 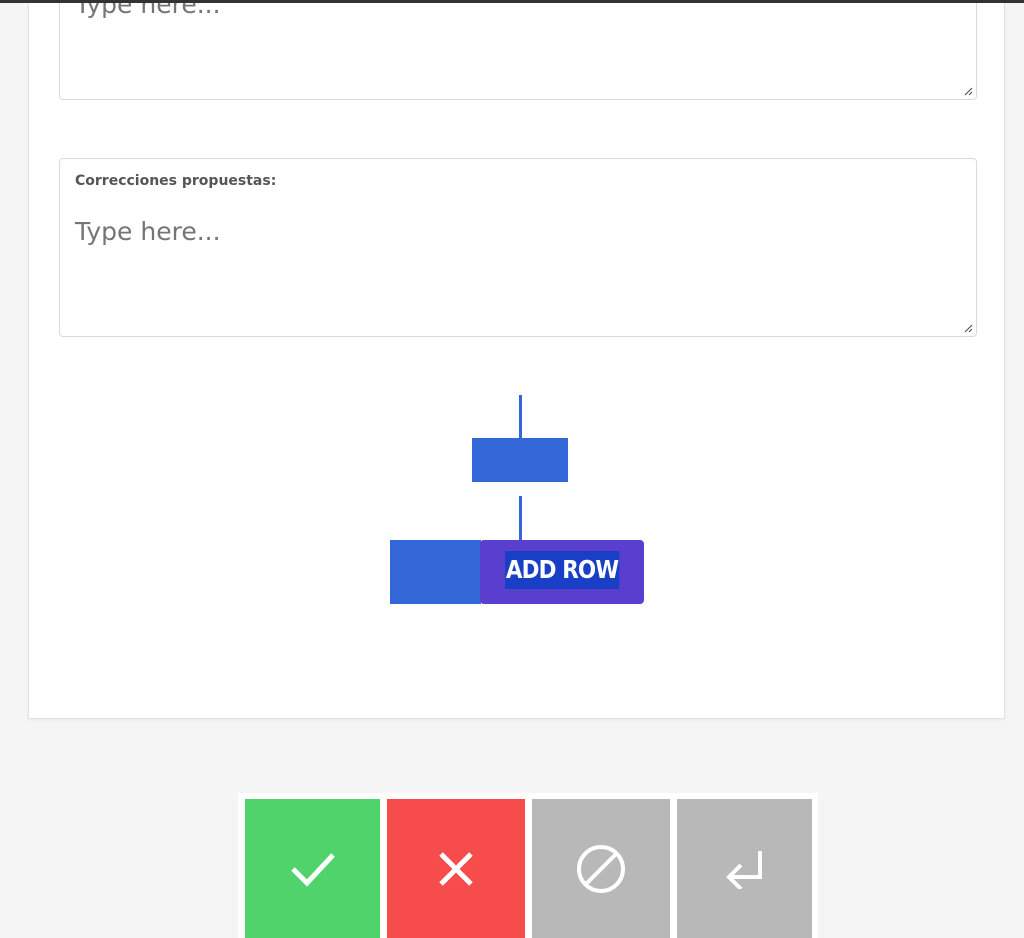 I want to click on back-button, so click(x=744, y=868).